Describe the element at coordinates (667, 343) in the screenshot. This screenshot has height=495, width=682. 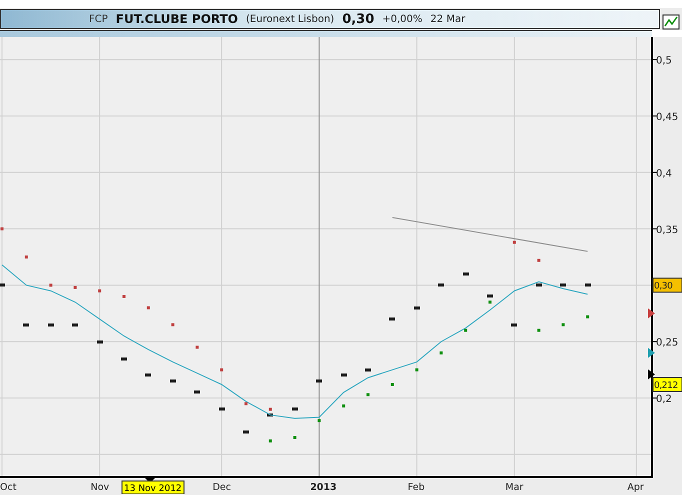
I see `axis-label: 0,25` at that location.